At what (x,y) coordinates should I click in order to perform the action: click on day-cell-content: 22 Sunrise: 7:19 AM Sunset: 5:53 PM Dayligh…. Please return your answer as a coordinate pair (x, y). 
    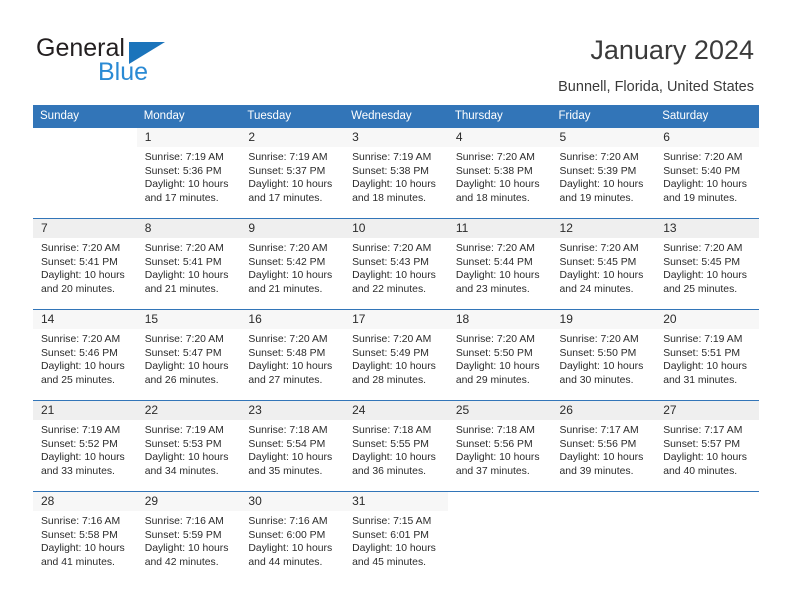
    Looking at the image, I should click on (188, 446).